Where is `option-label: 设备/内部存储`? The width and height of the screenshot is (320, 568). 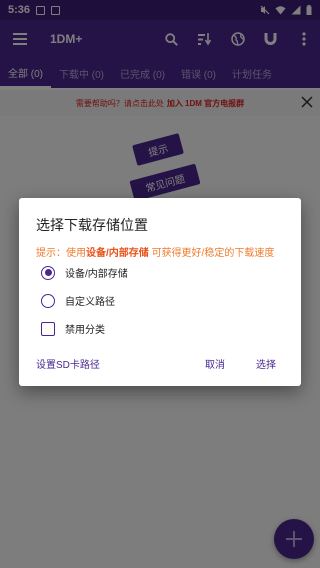 option-label: 设备/内部存储 is located at coordinates (96, 274).